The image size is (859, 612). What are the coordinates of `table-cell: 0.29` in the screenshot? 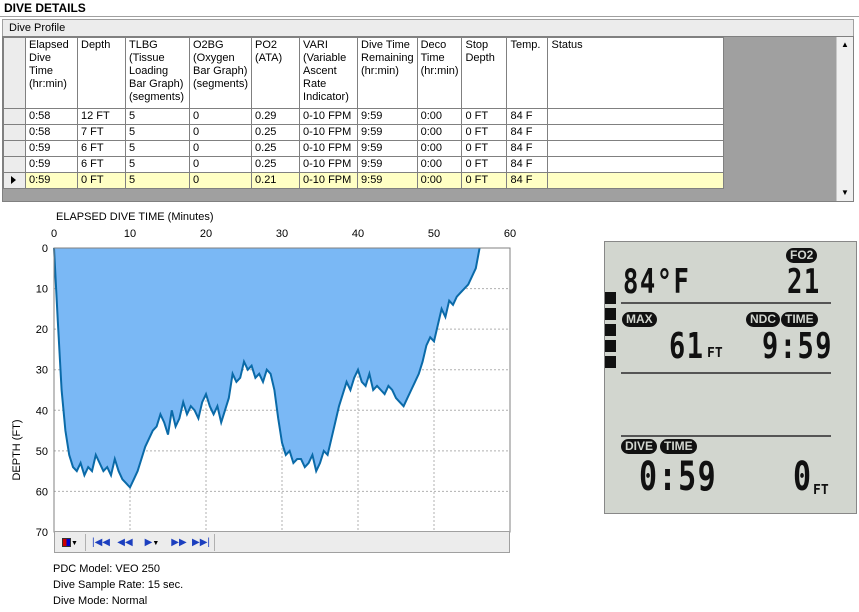 It's located at (276, 116).